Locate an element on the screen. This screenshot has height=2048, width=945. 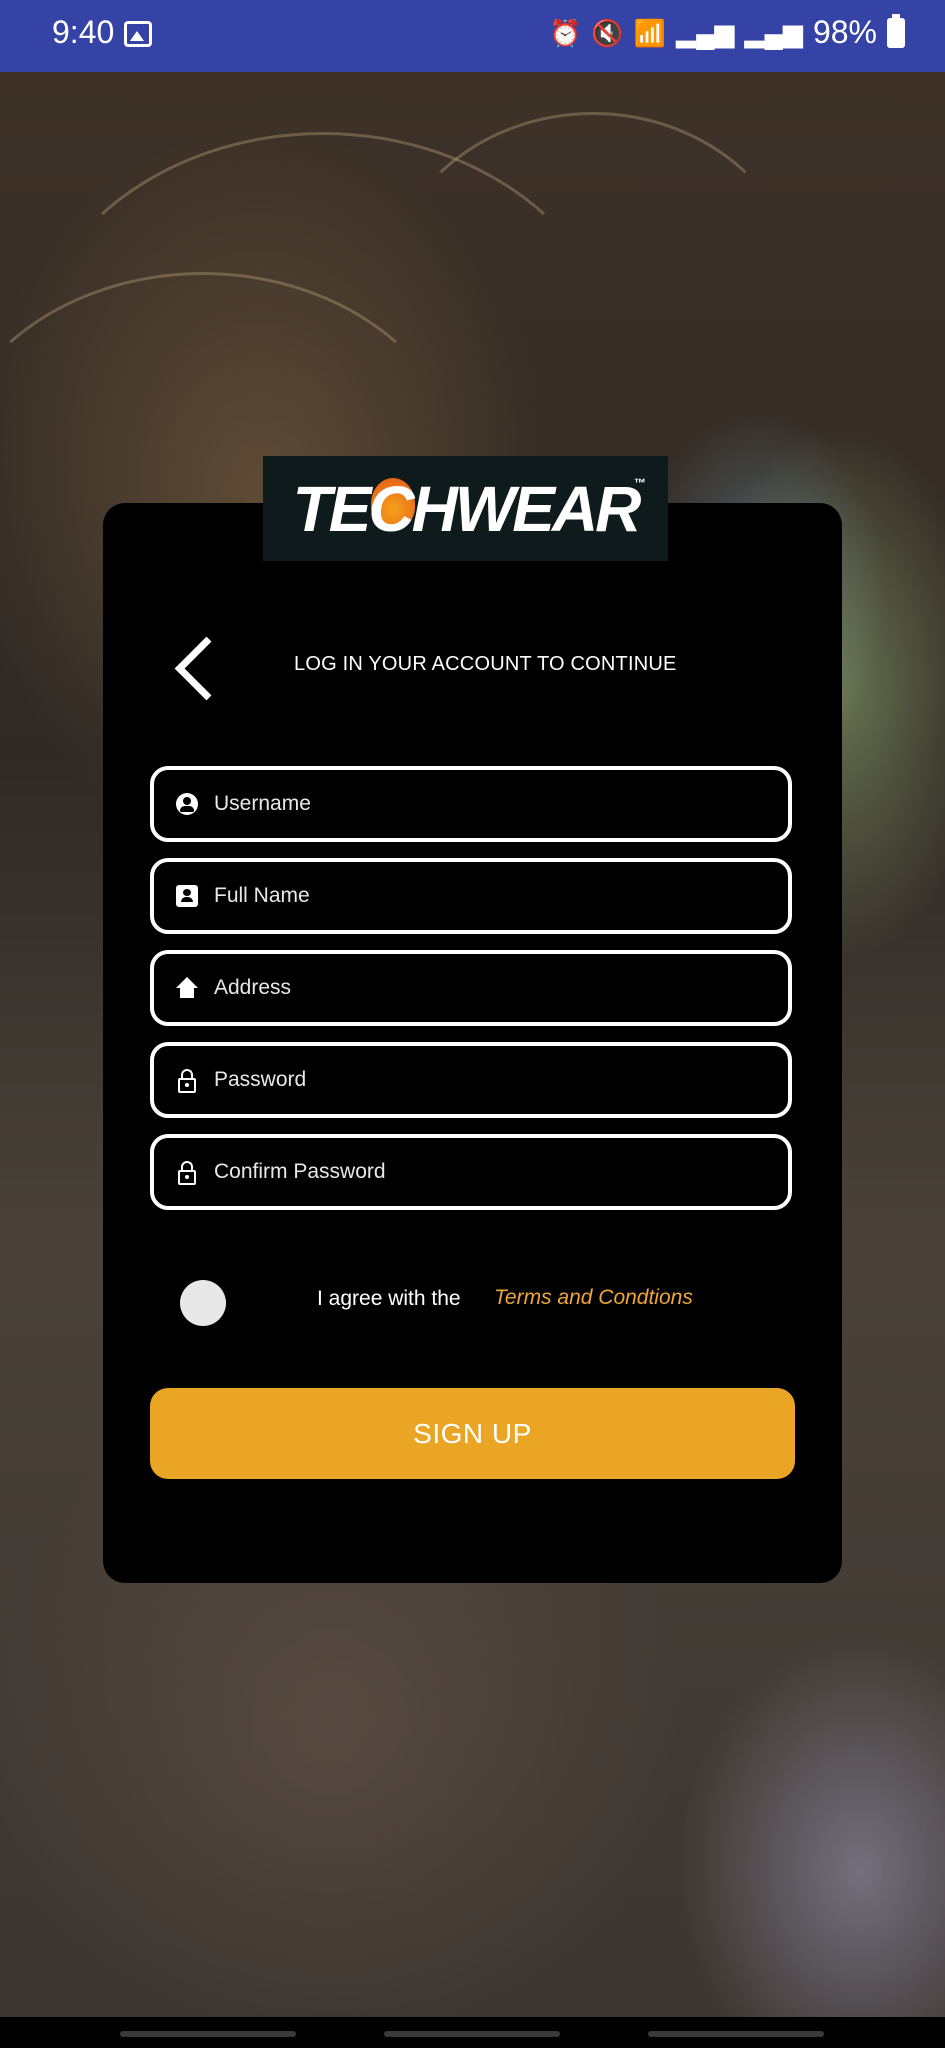
page-title: LOG IN YOUR ACCOUNT TO CONTINUE is located at coordinates (485, 664).